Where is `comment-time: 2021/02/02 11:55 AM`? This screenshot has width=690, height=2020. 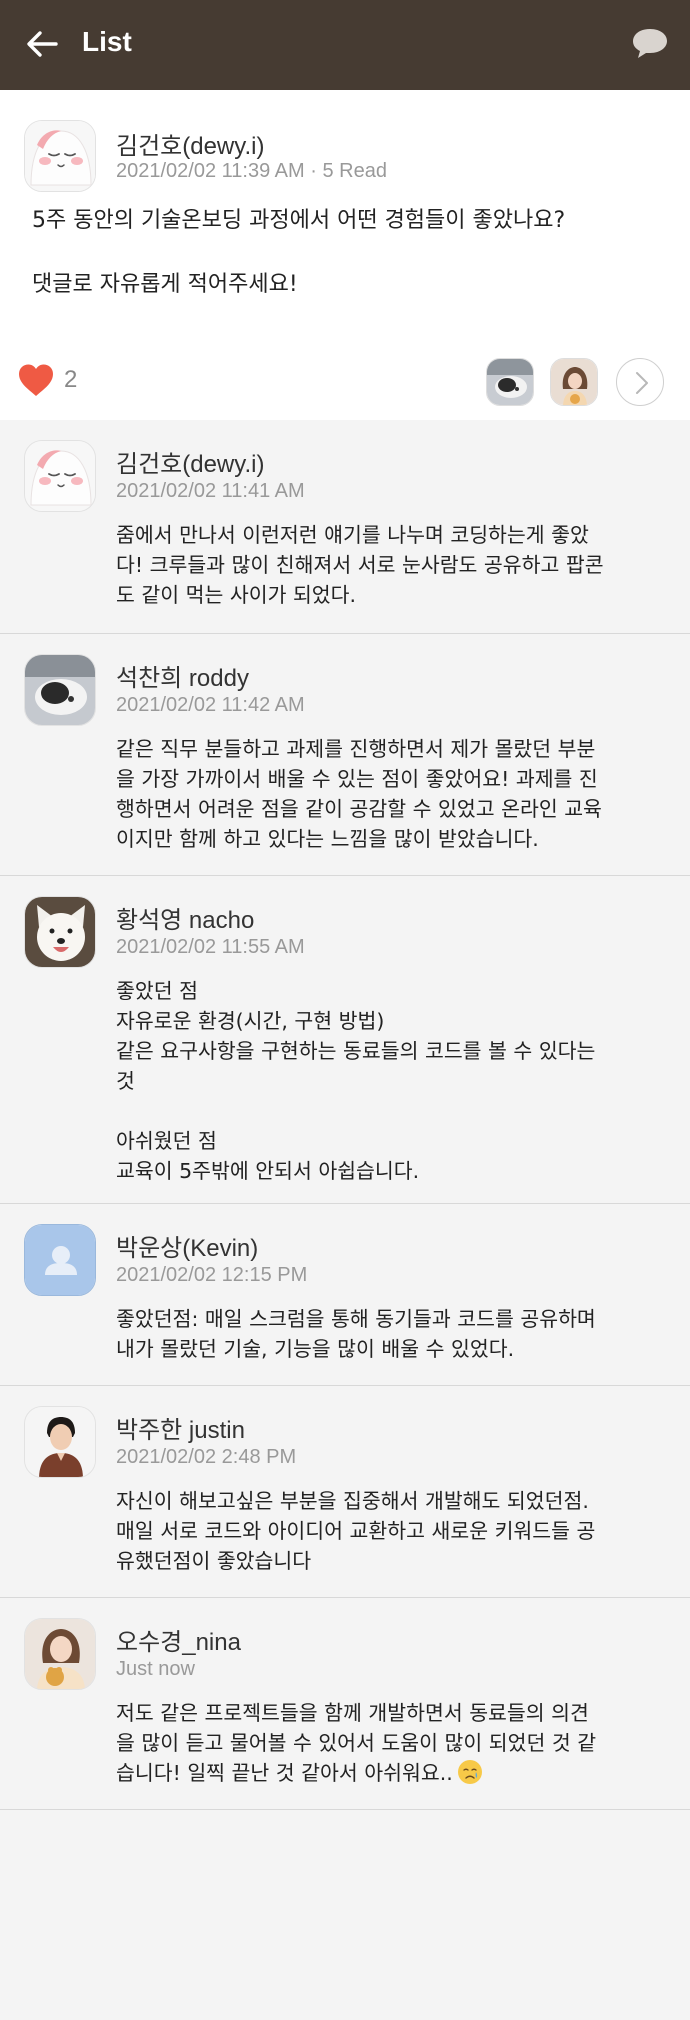
comment-time: 2021/02/02 11:55 AM is located at coordinates (210, 947).